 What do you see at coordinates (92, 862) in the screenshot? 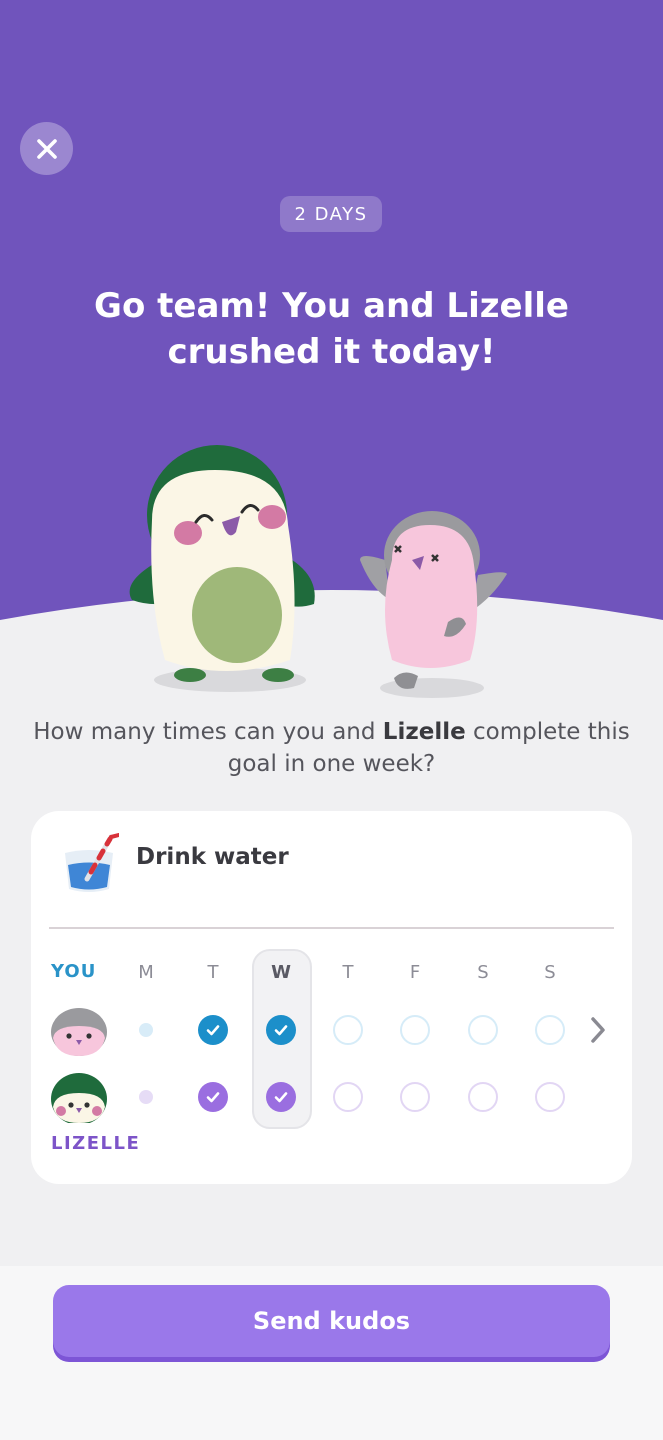
I see `water-glass-icon` at bounding box center [92, 862].